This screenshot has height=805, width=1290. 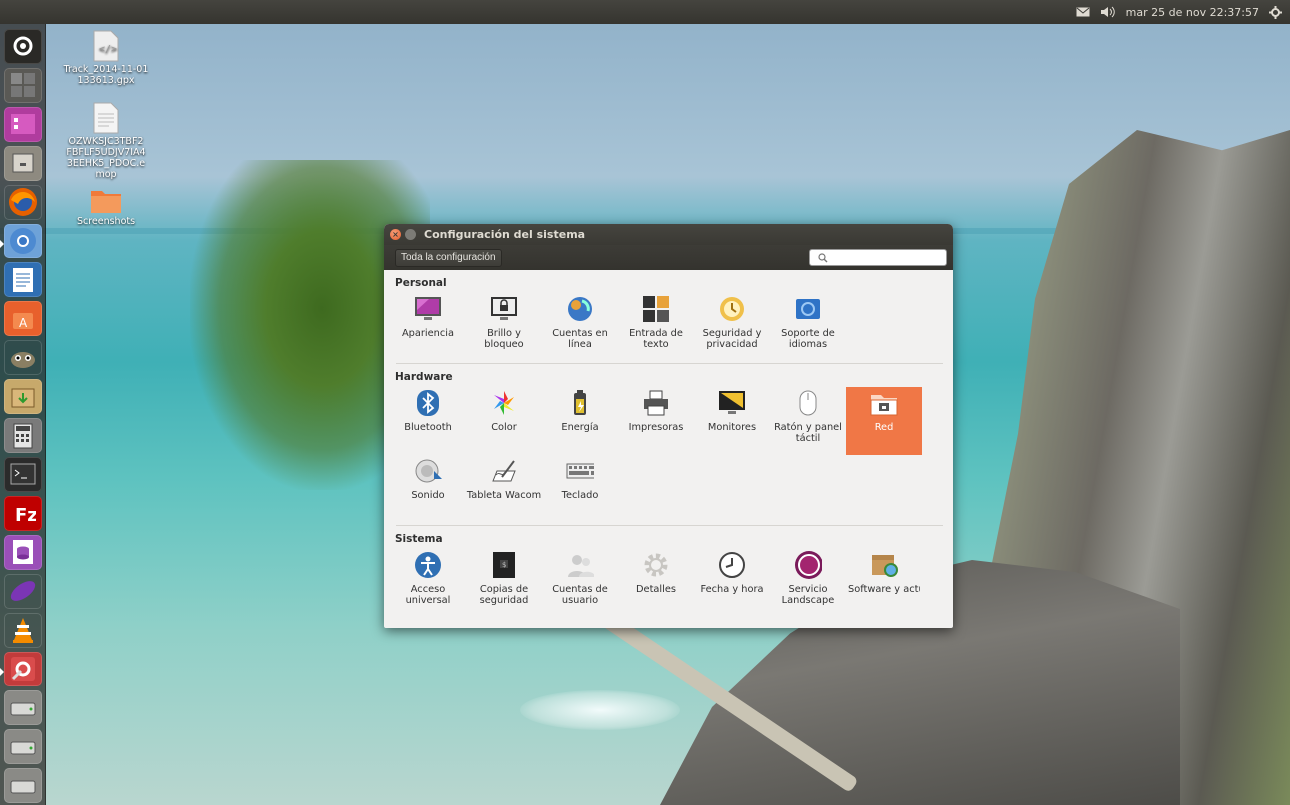 What do you see at coordinates (732, 327) in the screenshot?
I see `settings-item-seguridad: Seguridad y privacidad` at bounding box center [732, 327].